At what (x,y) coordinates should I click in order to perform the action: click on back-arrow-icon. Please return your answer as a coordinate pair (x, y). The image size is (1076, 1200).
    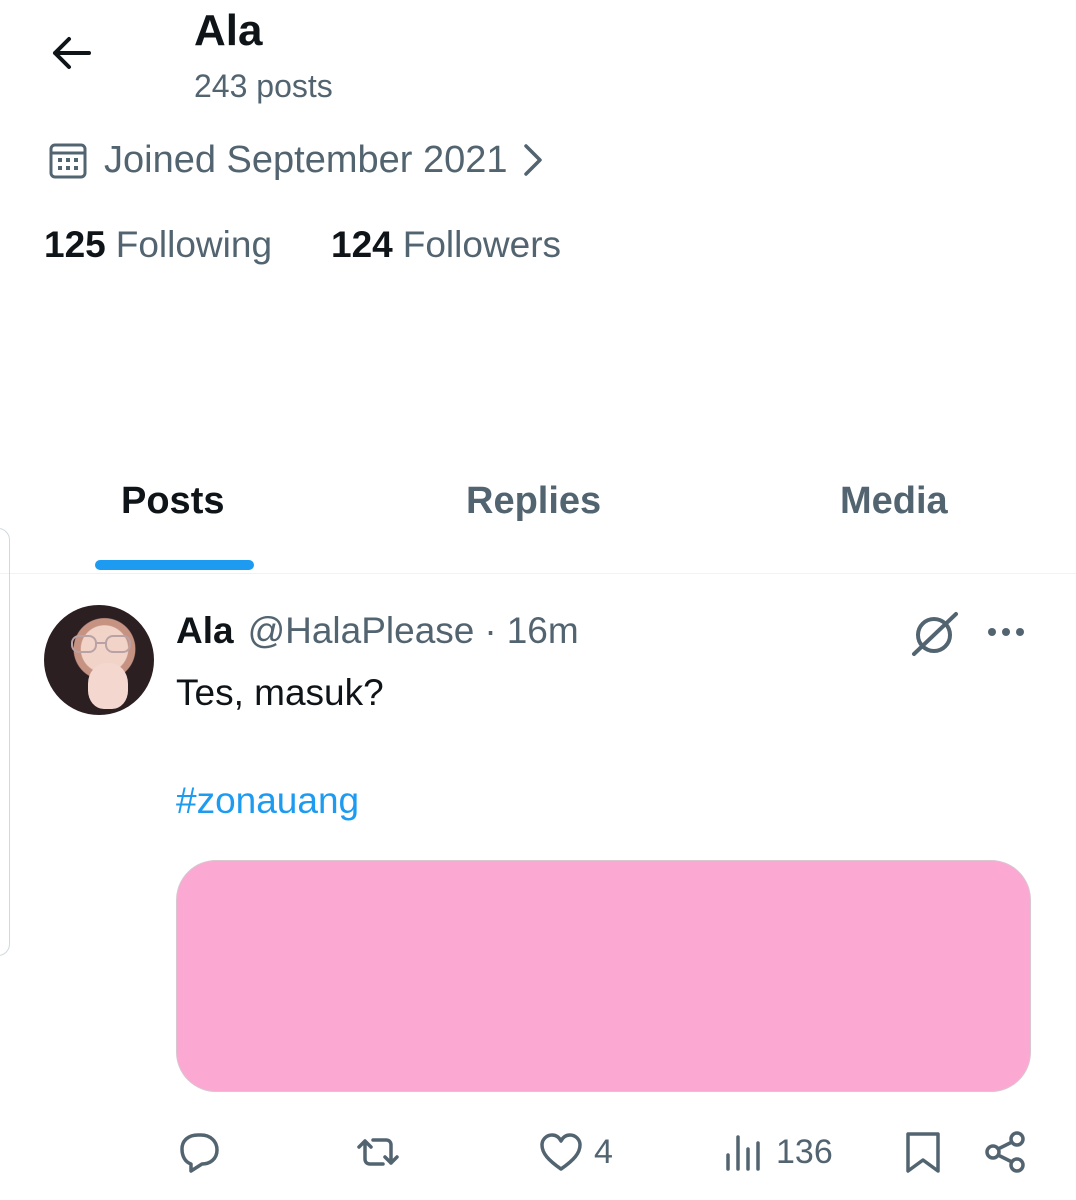
    Looking at the image, I should click on (72, 53).